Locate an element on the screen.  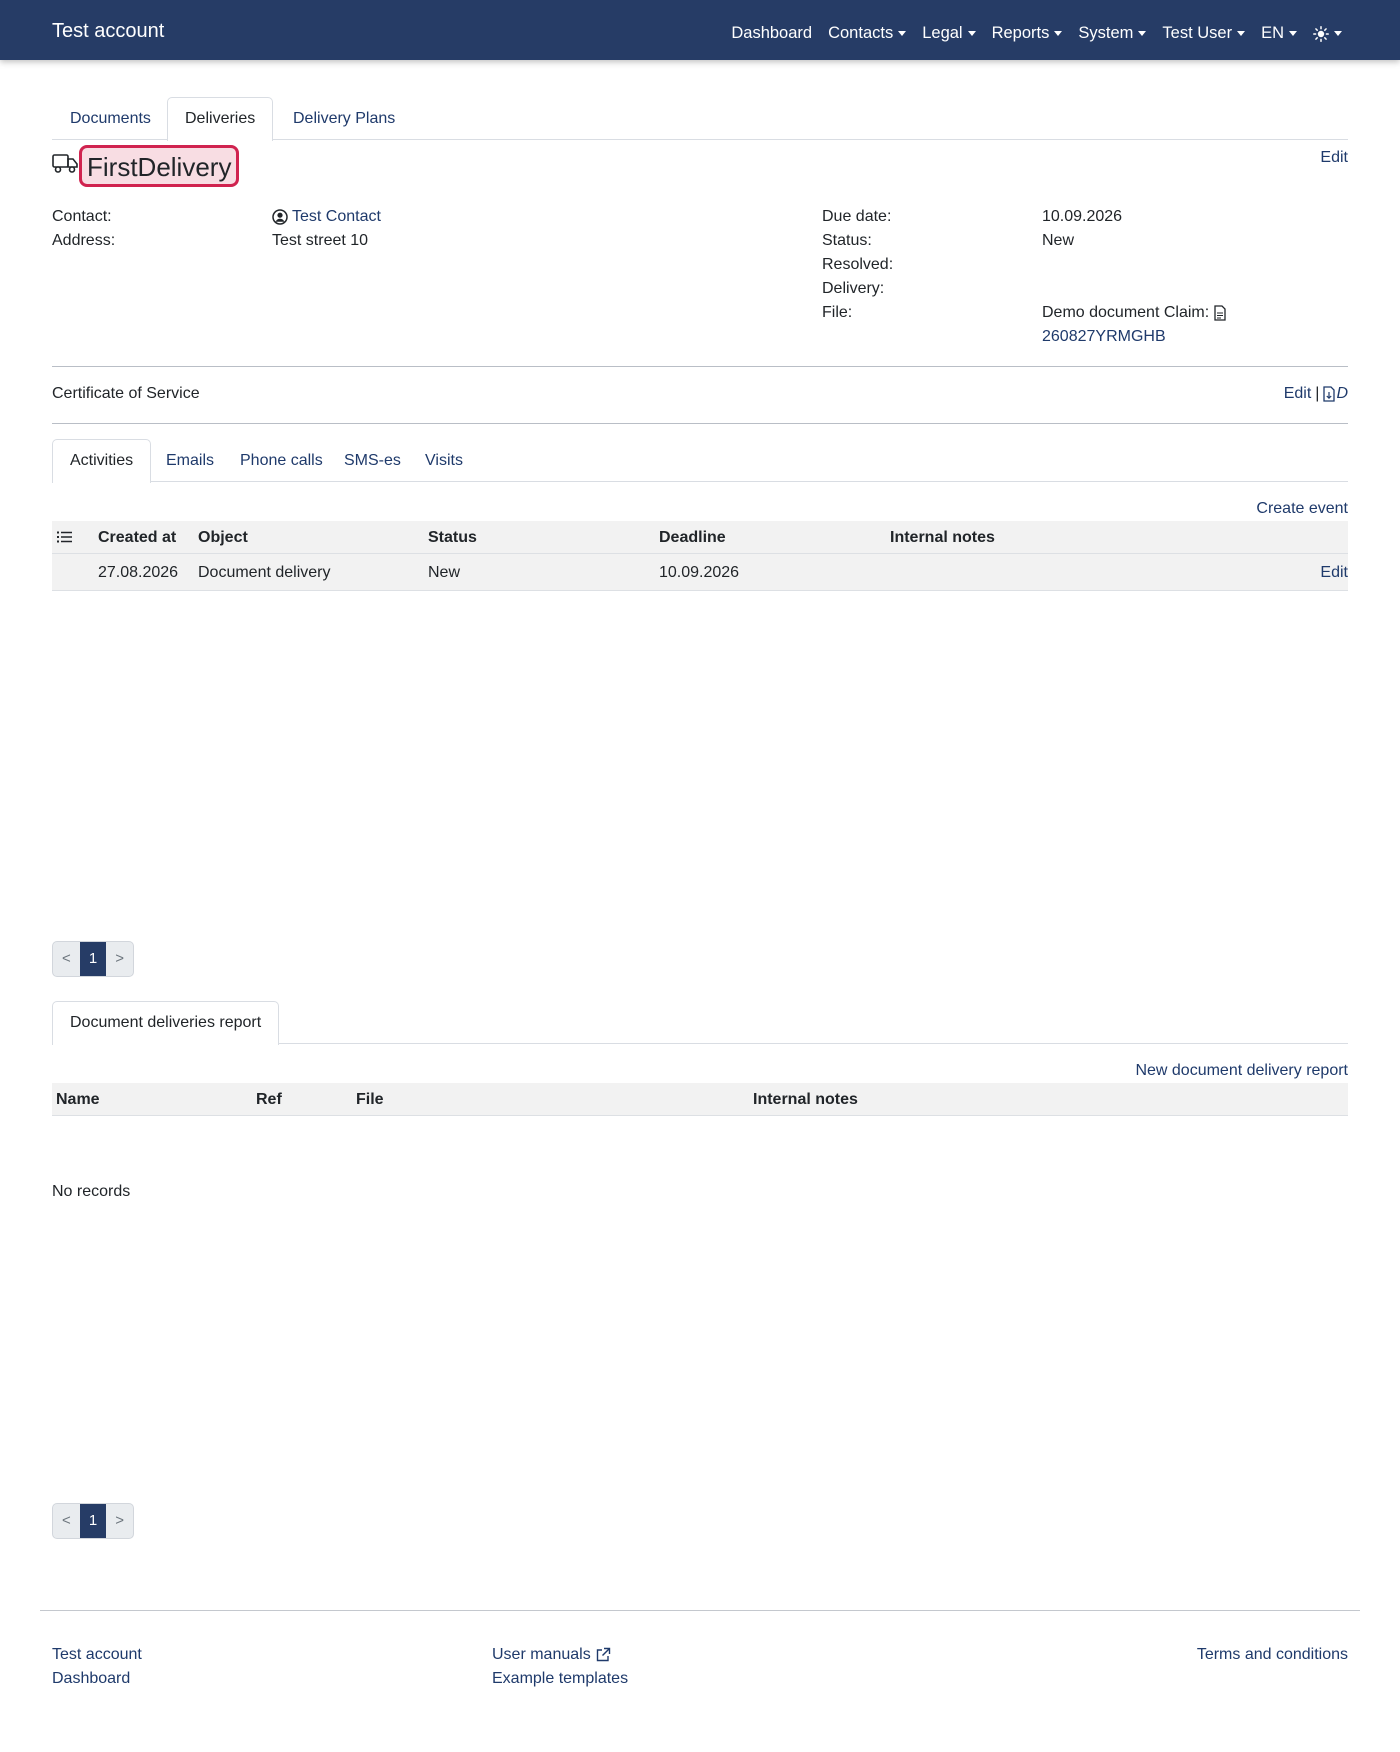
nav-user-label: Test User is located at coordinates (1197, 33).